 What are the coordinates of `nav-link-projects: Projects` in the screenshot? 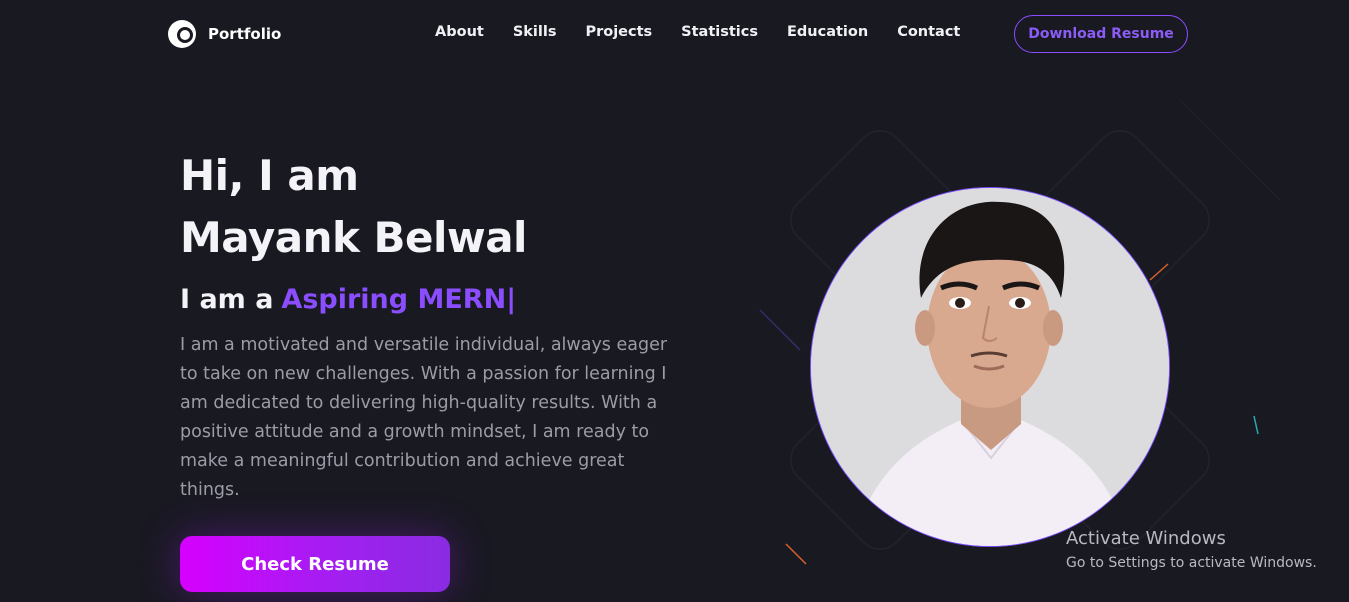 It's located at (618, 32).